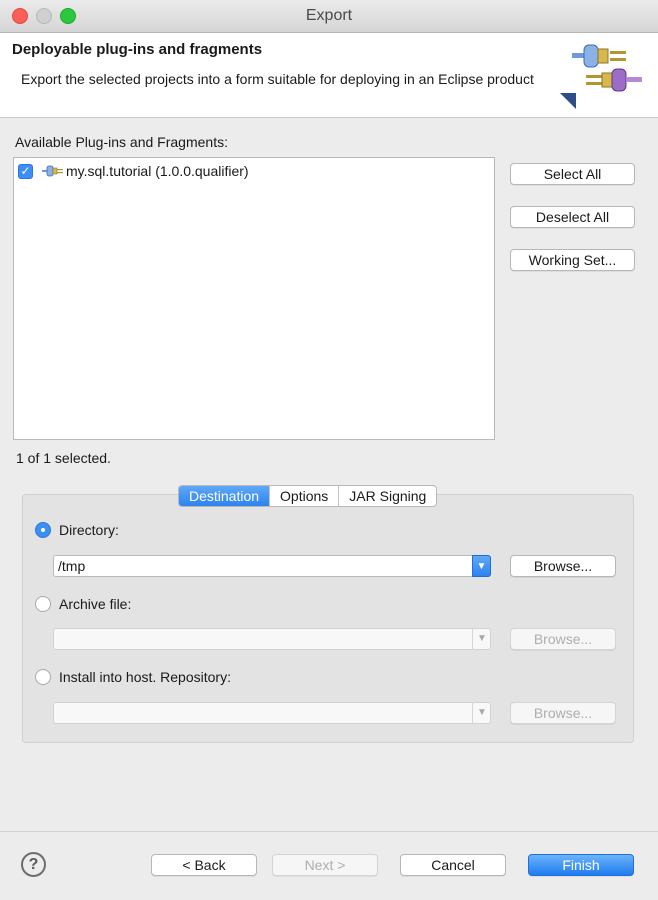  I want to click on help-icon: ?, so click(33, 864).